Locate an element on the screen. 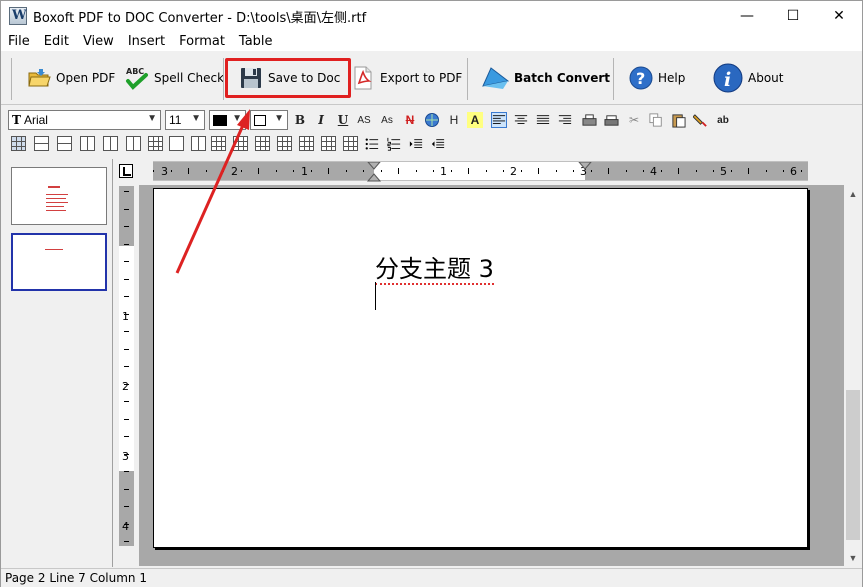  align-justify-icon is located at coordinates (543, 120).